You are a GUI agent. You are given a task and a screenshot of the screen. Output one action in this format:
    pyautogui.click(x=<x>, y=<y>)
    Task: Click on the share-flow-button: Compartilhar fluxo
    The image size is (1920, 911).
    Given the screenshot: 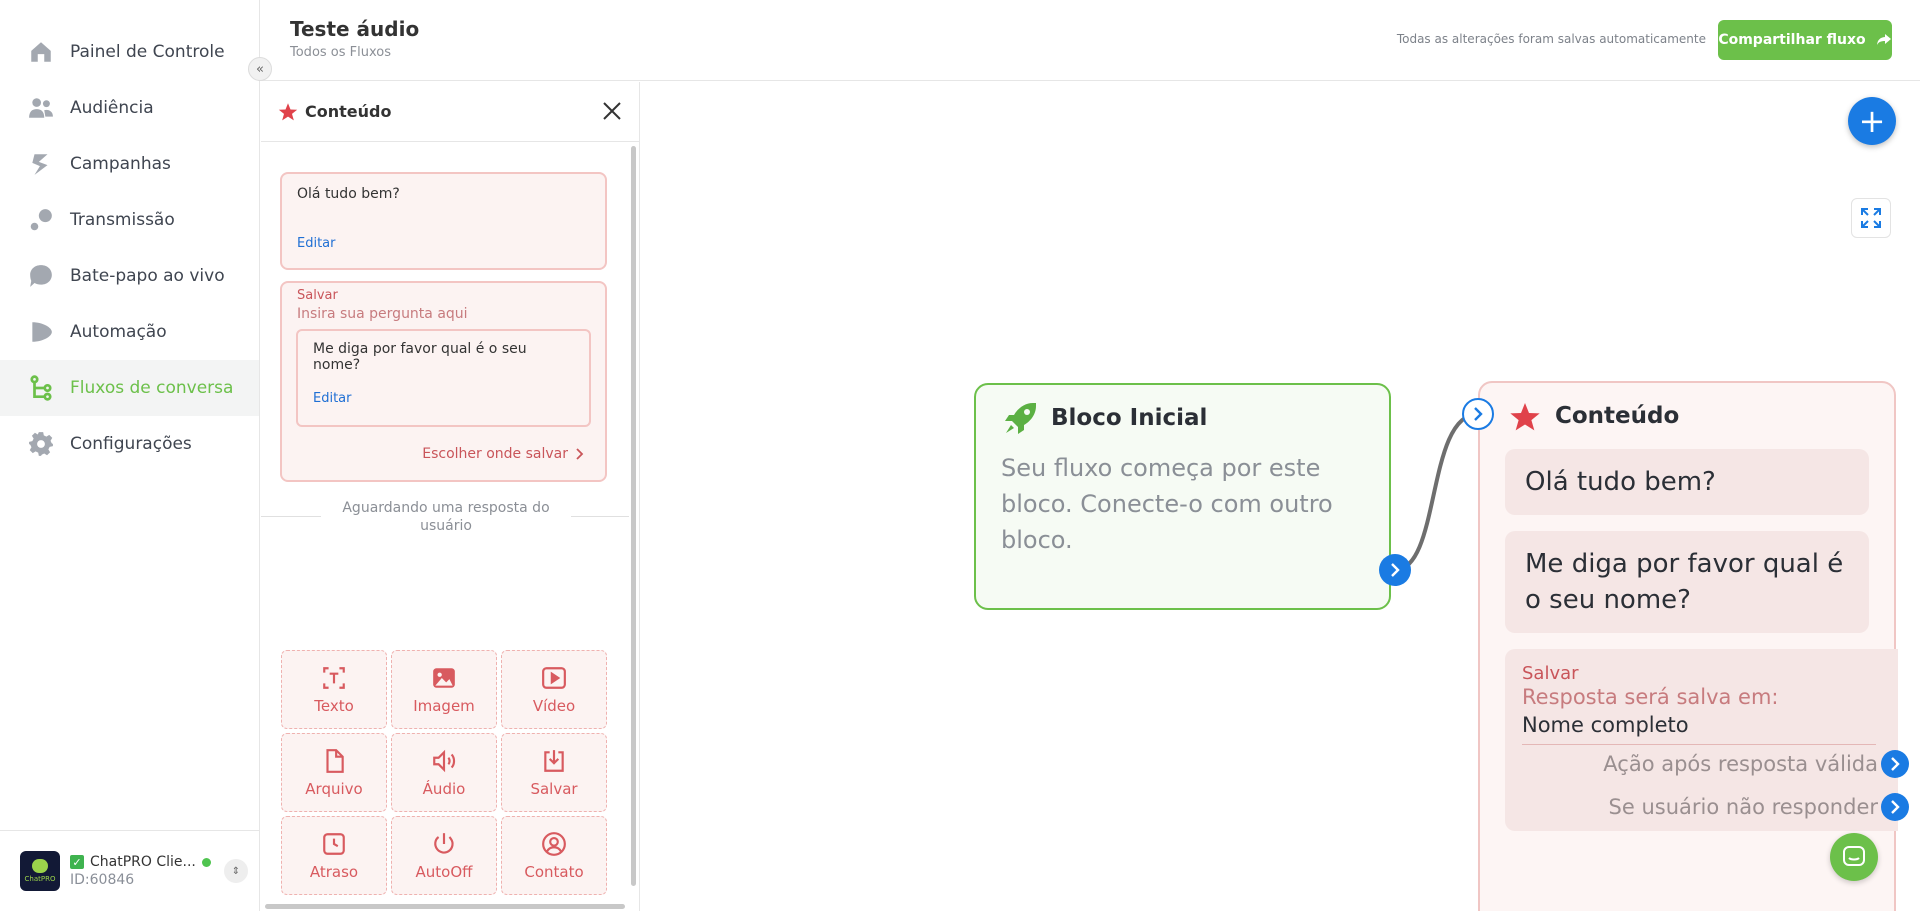 What is the action you would take?
    pyautogui.click(x=1805, y=40)
    